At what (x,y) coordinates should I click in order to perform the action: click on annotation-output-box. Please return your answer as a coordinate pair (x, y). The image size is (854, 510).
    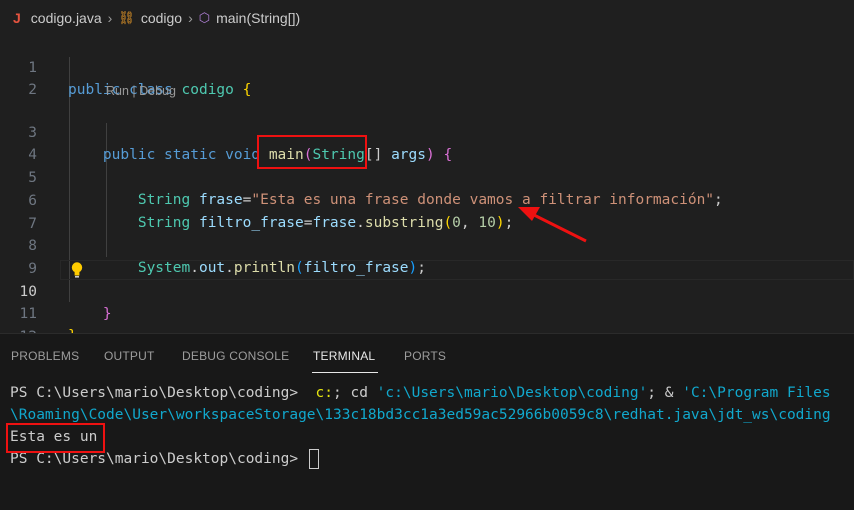
    Looking at the image, I should click on (55, 438).